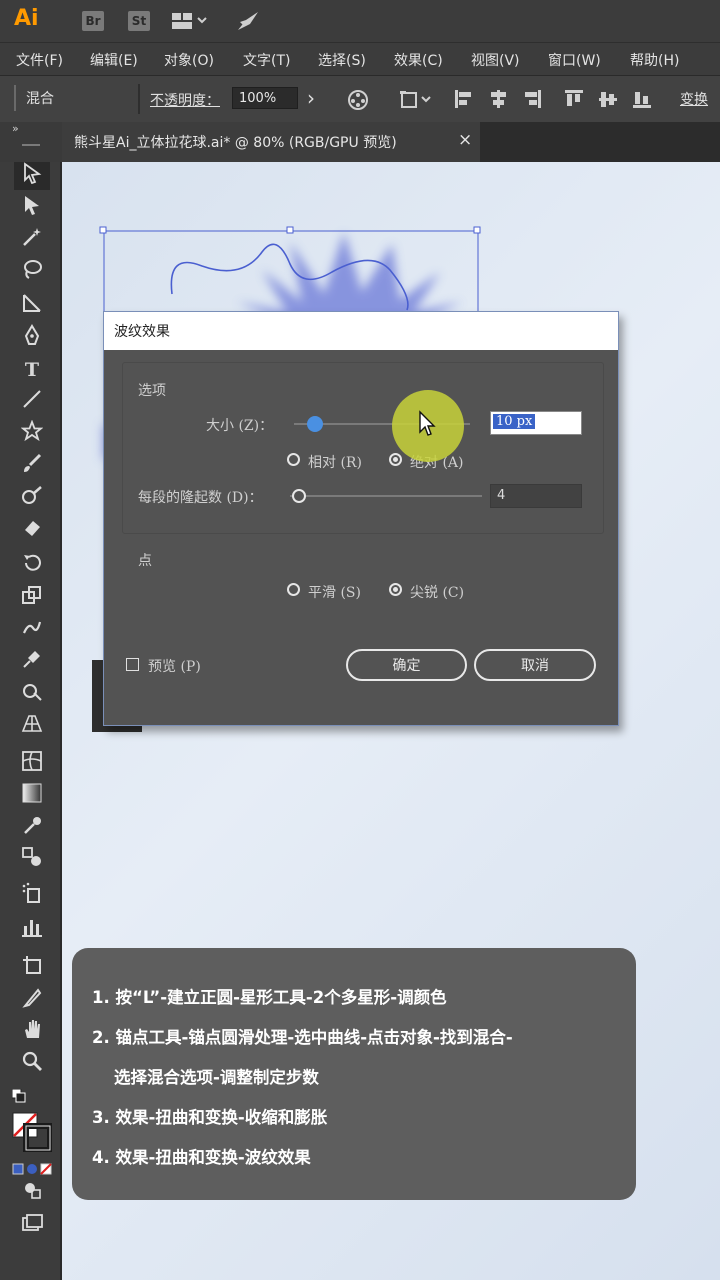  Describe the element at coordinates (132, 664) in the screenshot. I see `preview-checkbox` at that location.